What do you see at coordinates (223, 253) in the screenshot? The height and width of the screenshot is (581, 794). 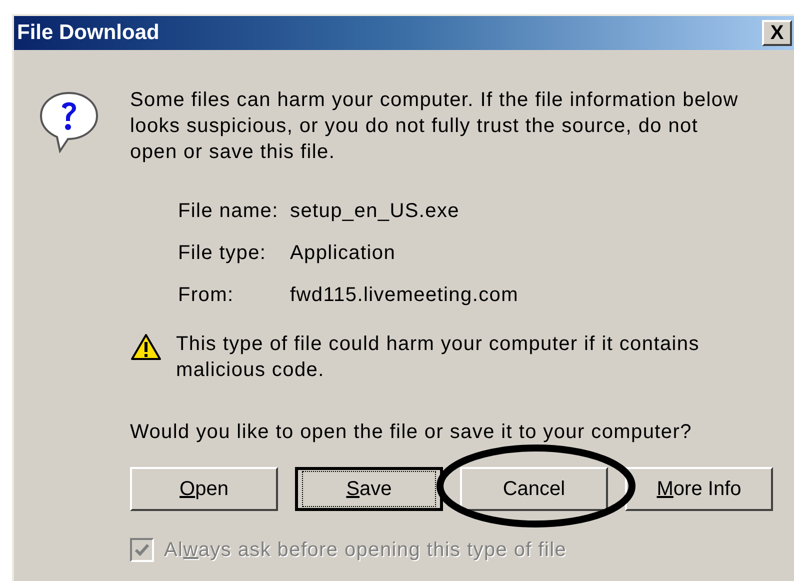 I see `field-label: File type:` at bounding box center [223, 253].